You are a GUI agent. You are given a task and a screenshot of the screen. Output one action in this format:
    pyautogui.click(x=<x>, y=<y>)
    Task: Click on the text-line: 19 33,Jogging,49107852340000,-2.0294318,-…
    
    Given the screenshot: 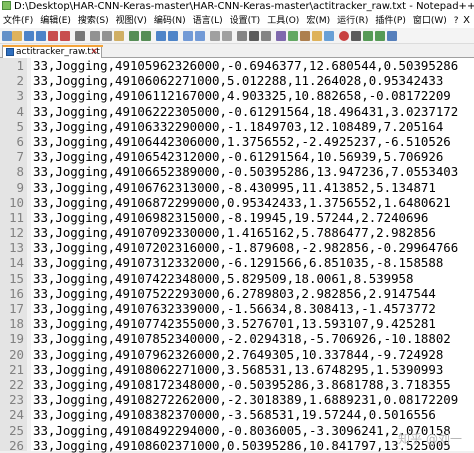 What is the action you would take?
    pyautogui.click(x=237, y=338)
    